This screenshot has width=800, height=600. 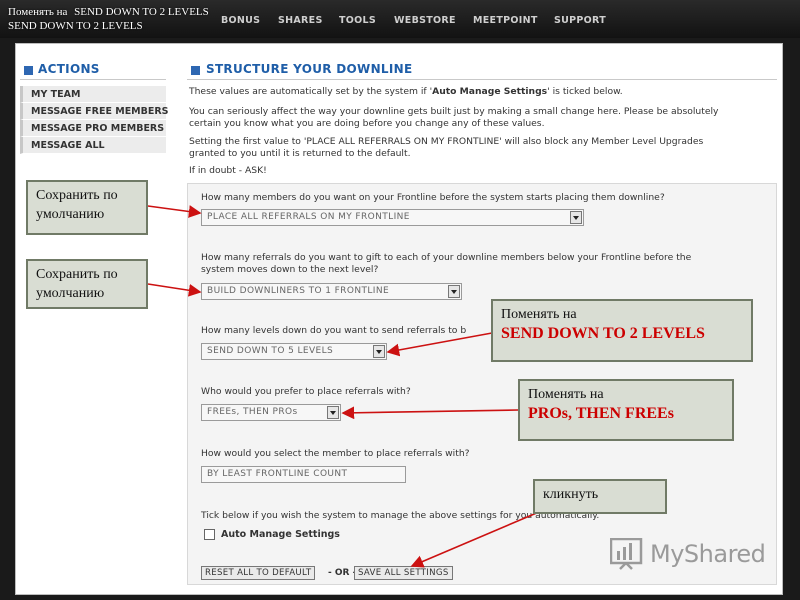 I want to click on callout-2-text: Сохранить по умолчанию, so click(x=77, y=284).